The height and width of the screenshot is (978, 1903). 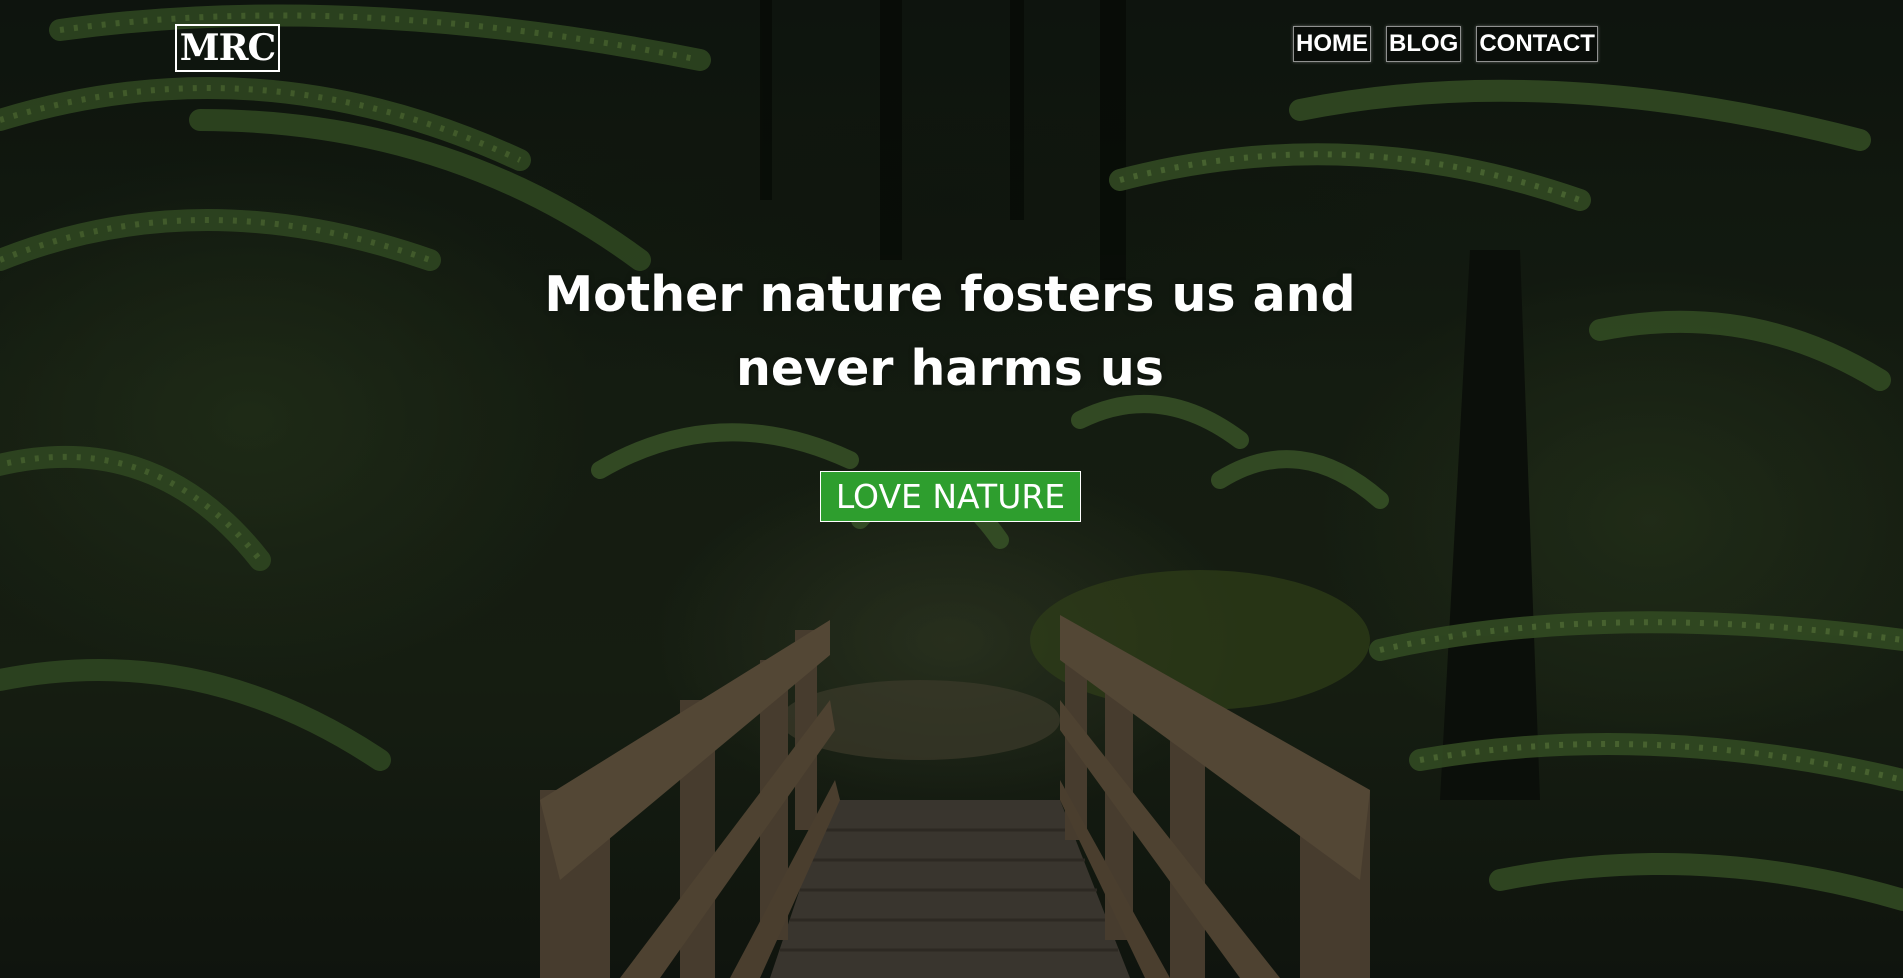 I want to click on hero-headline-line-1: Mother nature fosters us and, so click(x=950, y=294).